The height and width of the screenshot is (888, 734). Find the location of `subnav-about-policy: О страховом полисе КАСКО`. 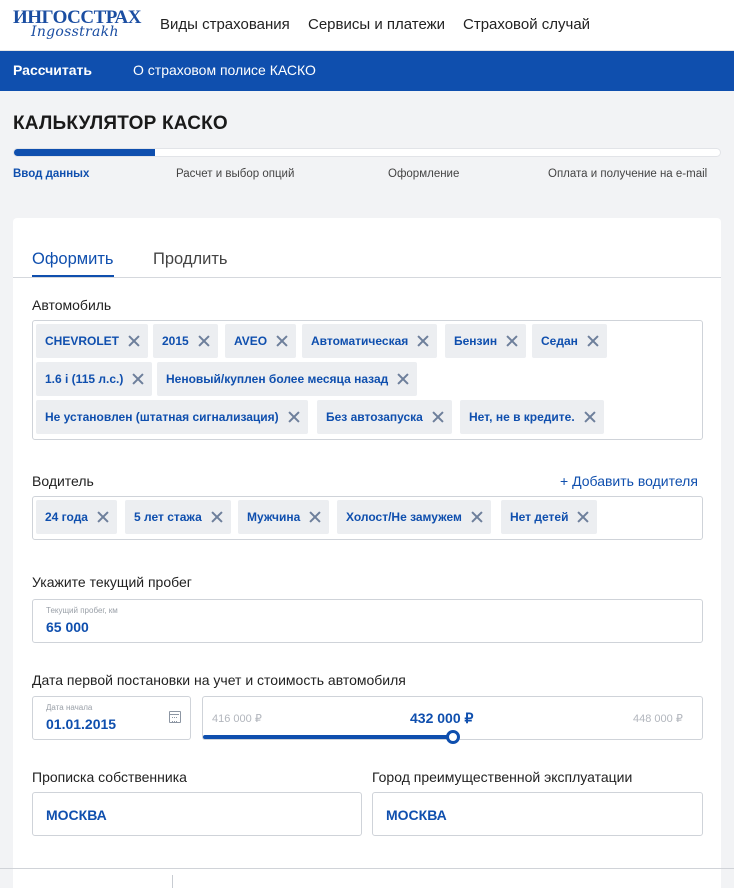

subnav-about-policy: О страховом полисе КАСКО is located at coordinates (224, 70).